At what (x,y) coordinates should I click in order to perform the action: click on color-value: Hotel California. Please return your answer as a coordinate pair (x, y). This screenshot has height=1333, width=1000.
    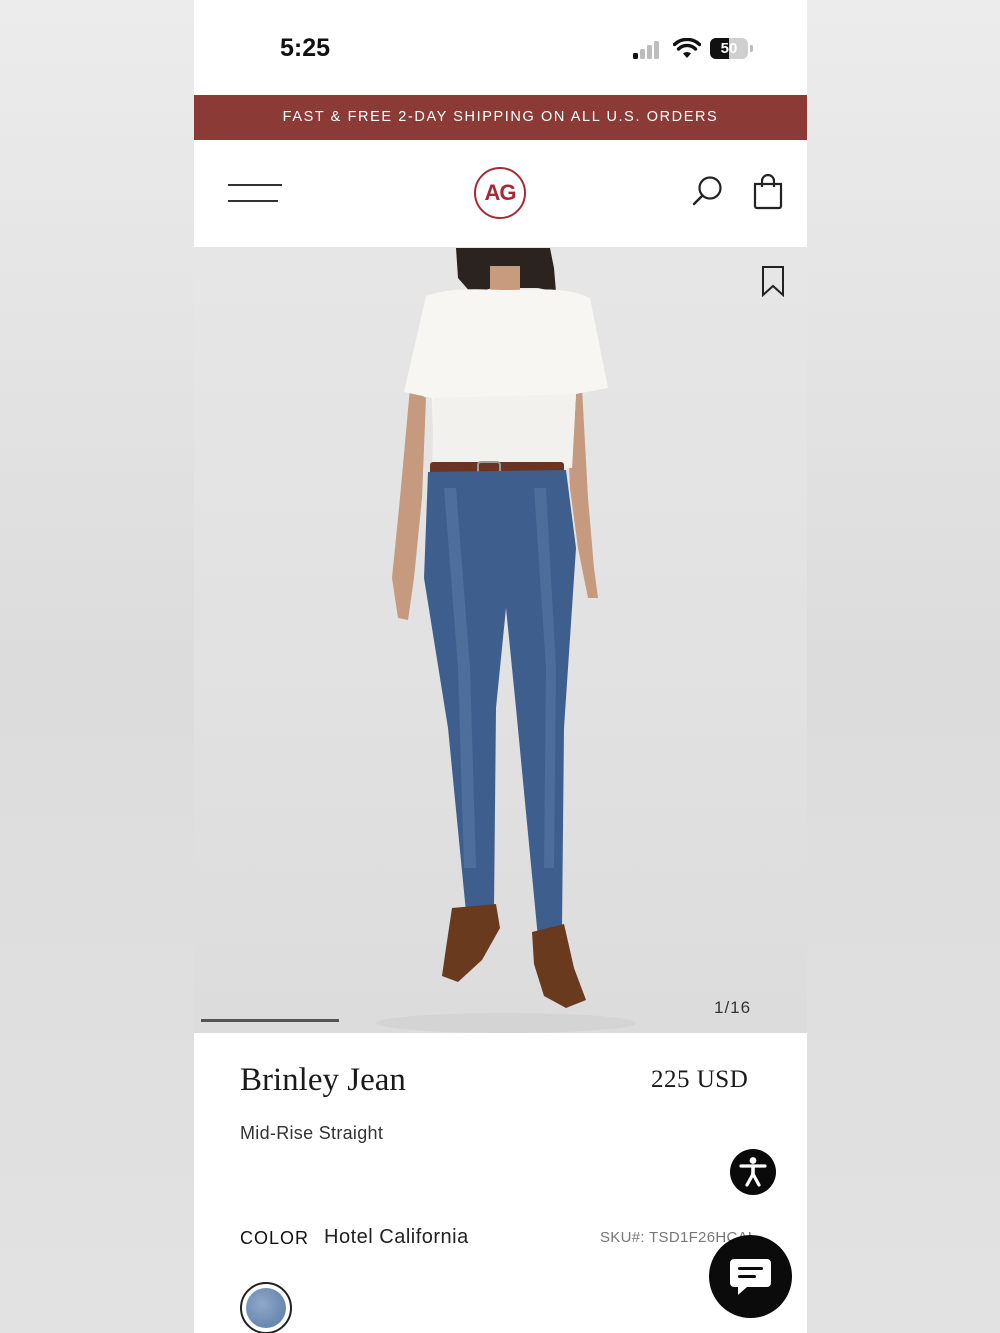
    Looking at the image, I should click on (396, 1237).